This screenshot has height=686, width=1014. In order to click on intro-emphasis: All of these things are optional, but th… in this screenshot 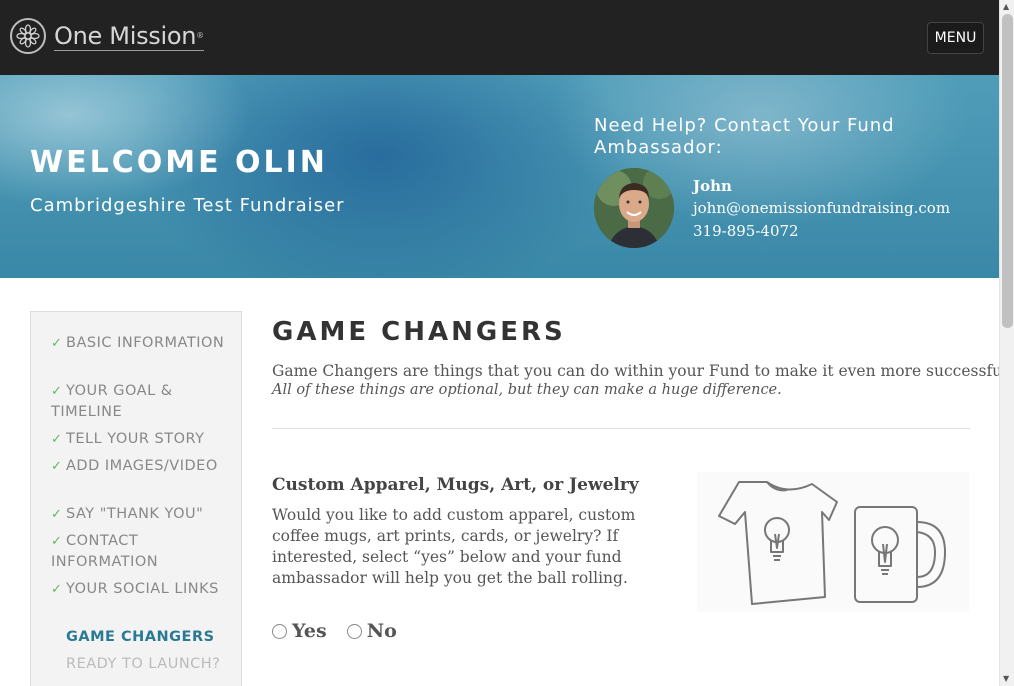, I will do `click(527, 390)`.